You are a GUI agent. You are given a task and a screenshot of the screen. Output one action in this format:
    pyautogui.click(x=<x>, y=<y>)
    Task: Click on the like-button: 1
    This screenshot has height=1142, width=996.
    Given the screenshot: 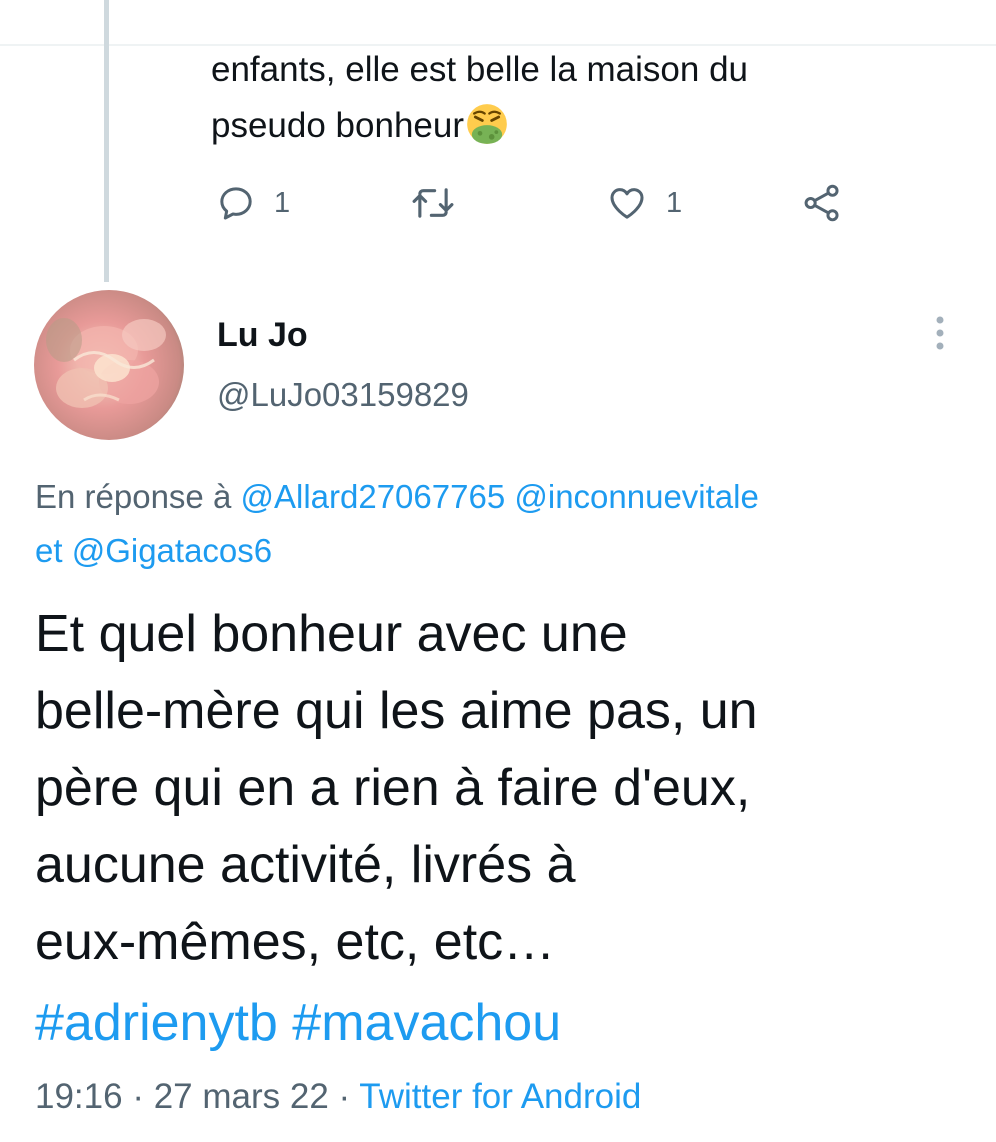 What is the action you would take?
    pyautogui.click(x=644, y=203)
    